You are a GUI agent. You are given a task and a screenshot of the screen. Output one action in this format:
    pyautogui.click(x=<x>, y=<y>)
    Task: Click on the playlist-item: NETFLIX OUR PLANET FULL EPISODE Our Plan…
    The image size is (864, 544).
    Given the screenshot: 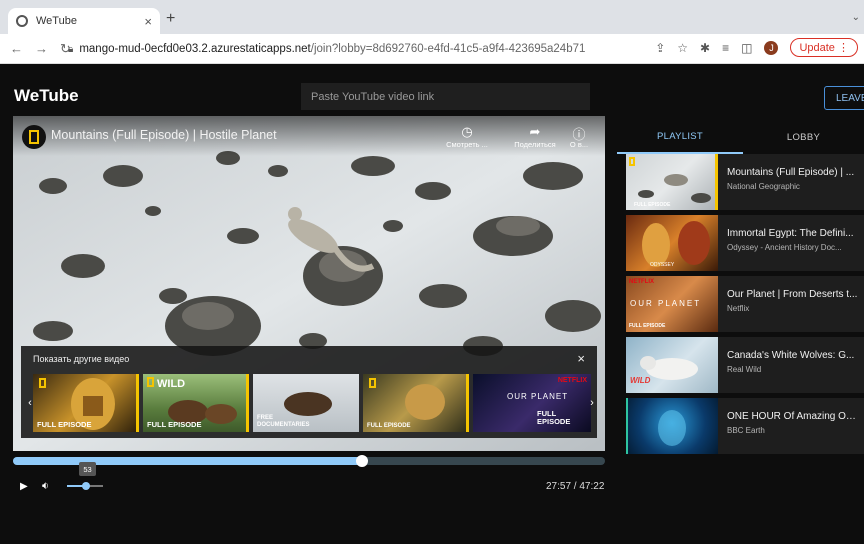 What is the action you would take?
    pyautogui.click(x=745, y=304)
    